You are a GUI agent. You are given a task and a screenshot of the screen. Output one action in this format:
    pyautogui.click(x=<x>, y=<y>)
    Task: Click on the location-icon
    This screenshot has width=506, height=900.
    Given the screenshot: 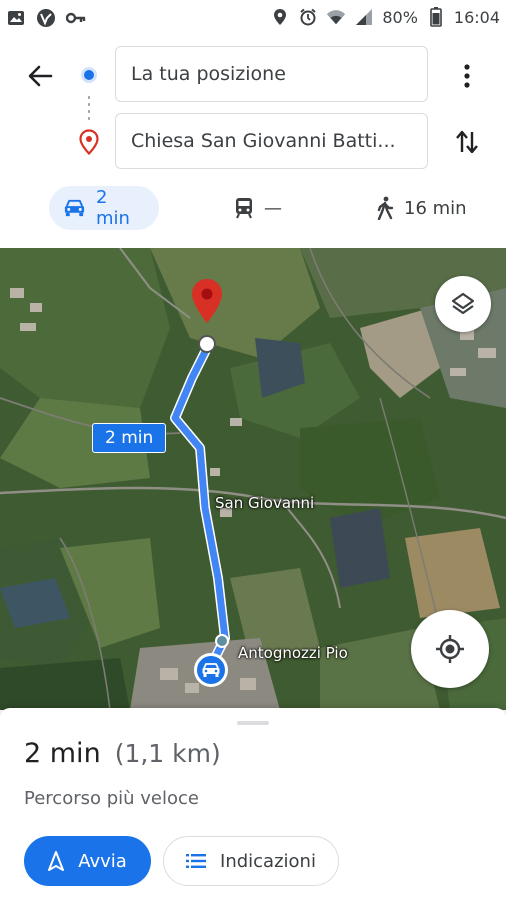 What is the action you would take?
    pyautogui.click(x=280, y=17)
    